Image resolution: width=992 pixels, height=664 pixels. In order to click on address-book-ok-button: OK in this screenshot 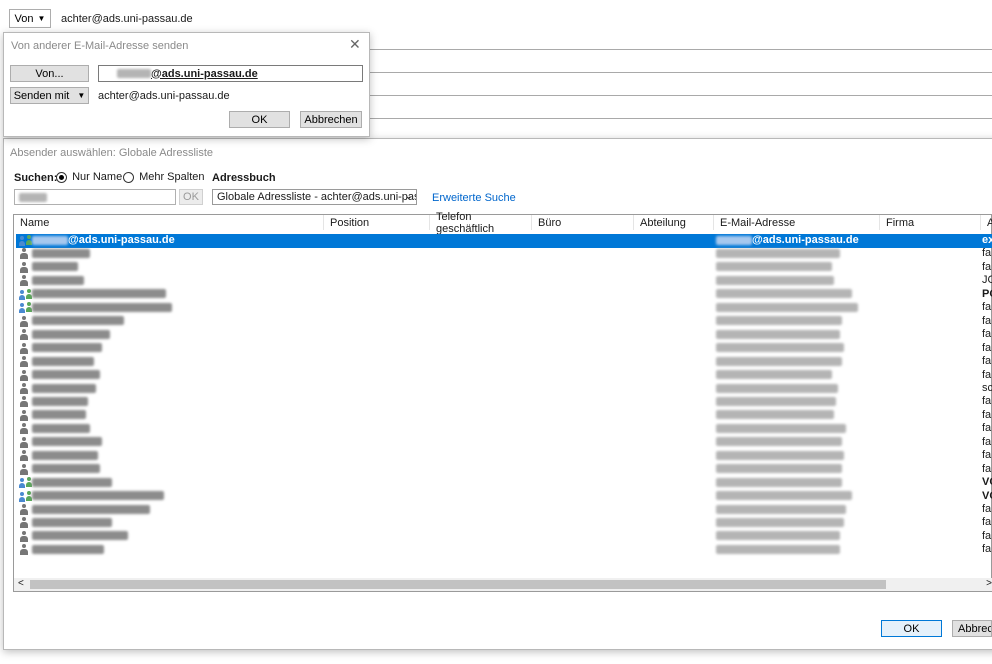, I will do `click(911, 628)`.